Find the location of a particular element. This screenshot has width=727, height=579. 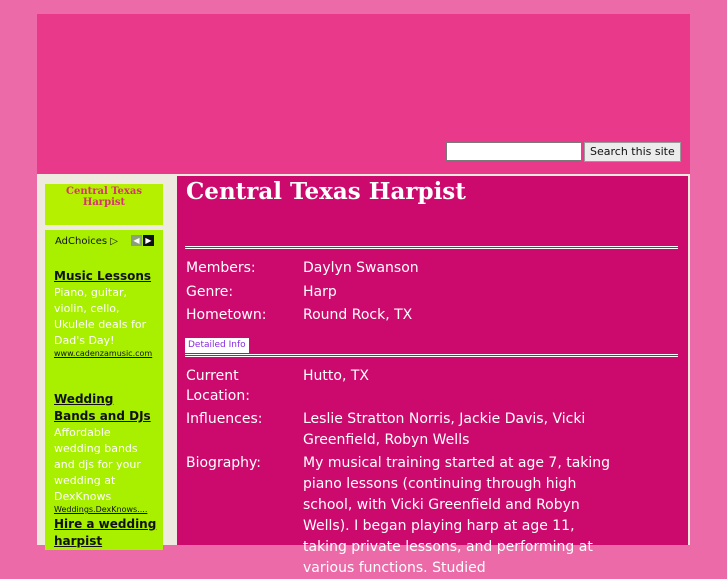

ad-title: Music Lessons is located at coordinates (106, 276).